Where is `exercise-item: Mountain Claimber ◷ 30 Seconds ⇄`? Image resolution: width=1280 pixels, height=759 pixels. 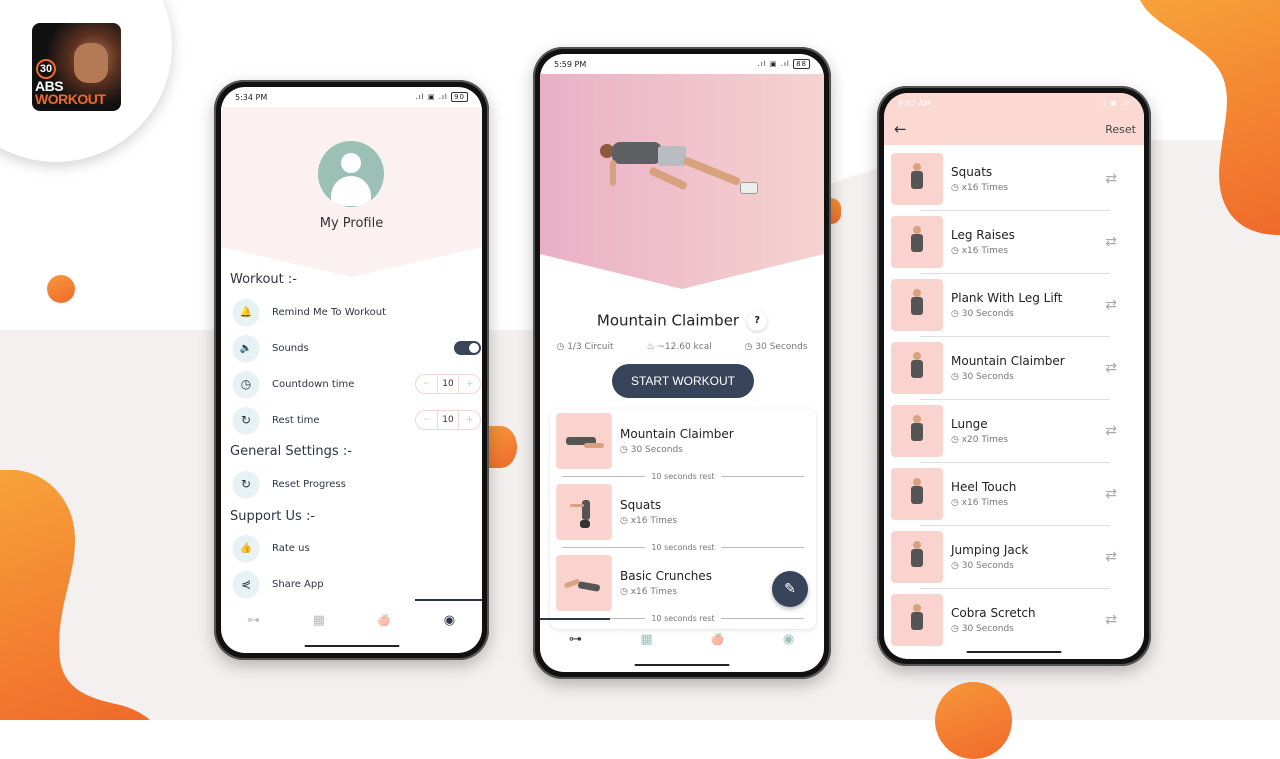 exercise-item: Mountain Claimber ◷ 30 Seconds ⇄ is located at coordinates (1014, 368).